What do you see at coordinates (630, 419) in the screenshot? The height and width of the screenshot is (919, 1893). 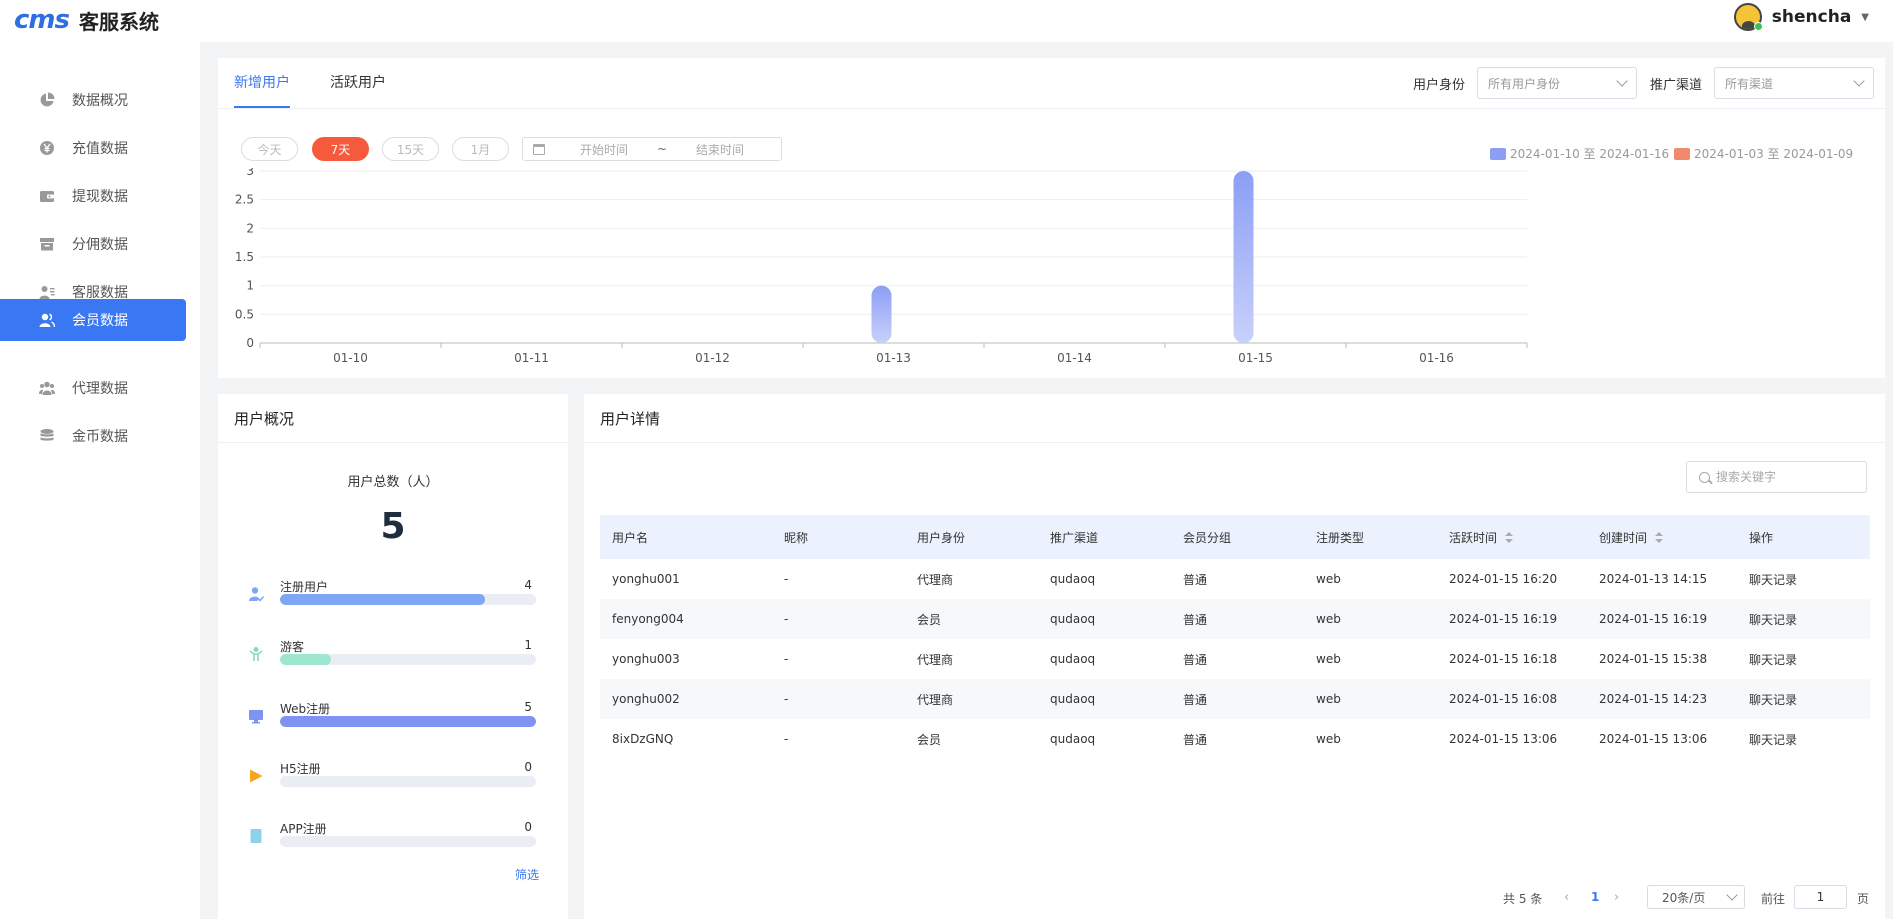 I see `details-title: 用户详情` at bounding box center [630, 419].